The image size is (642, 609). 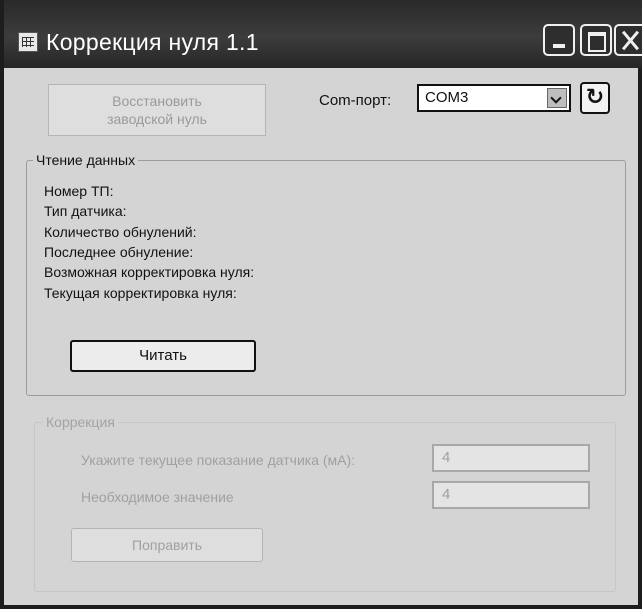 What do you see at coordinates (628, 40) in the screenshot?
I see `close-button` at bounding box center [628, 40].